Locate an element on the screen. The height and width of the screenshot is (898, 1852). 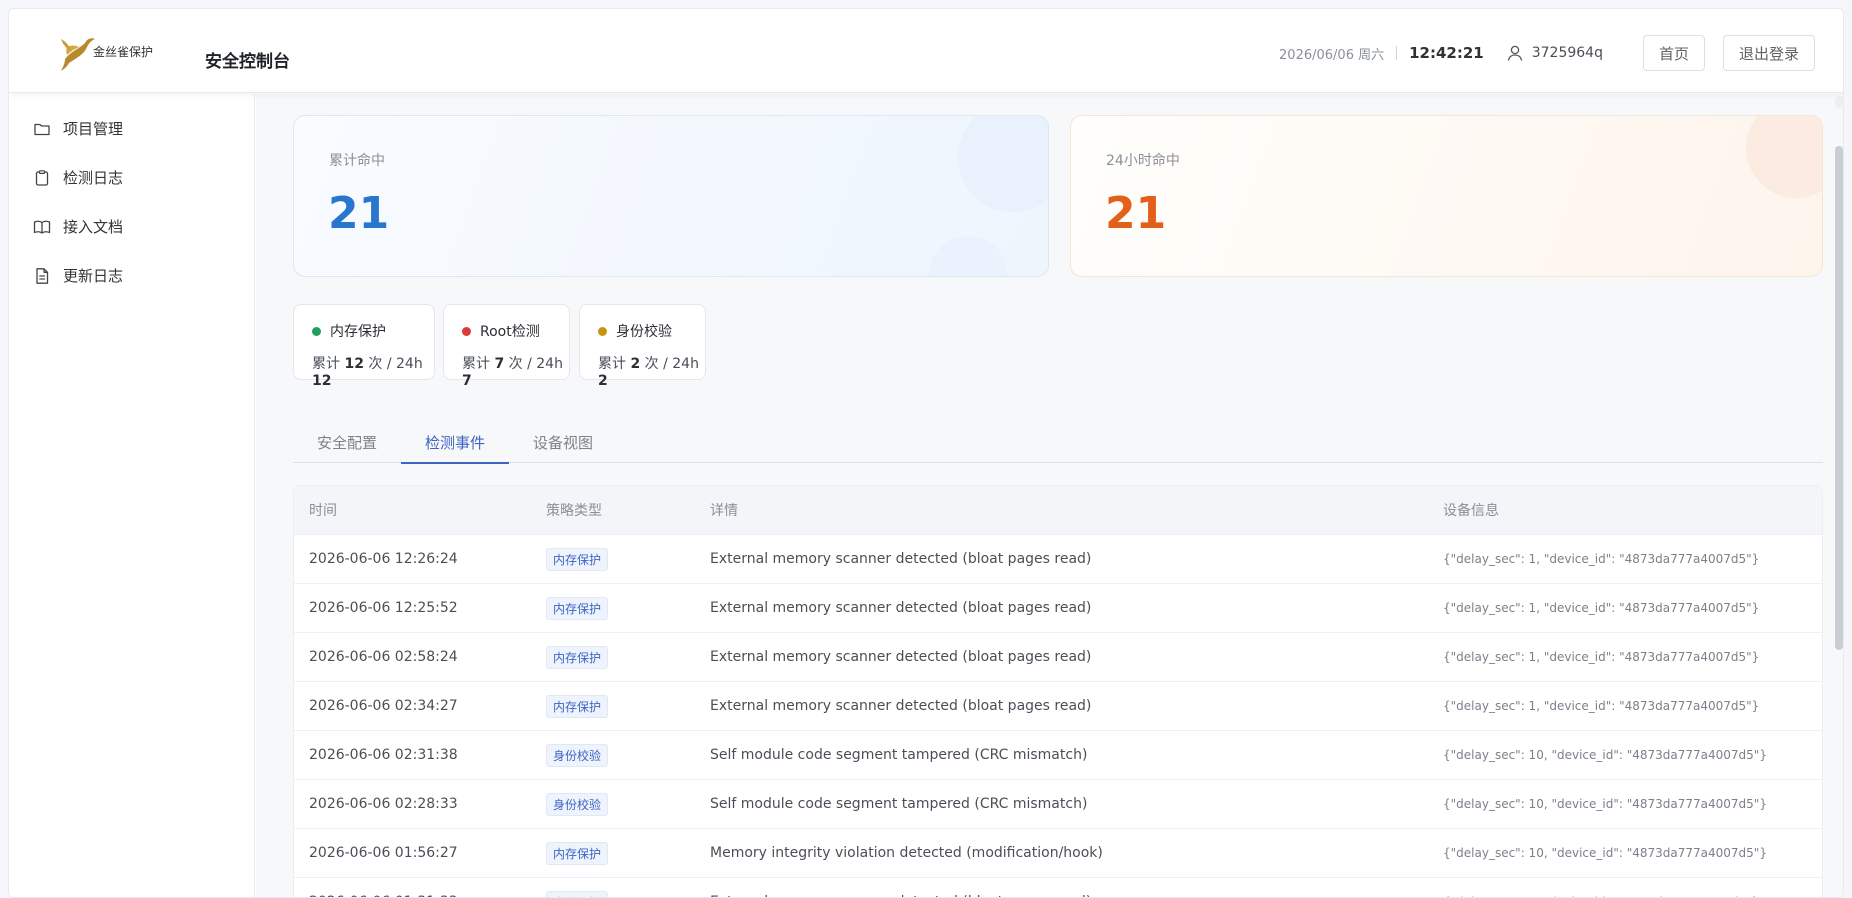
cell-time: 2026-06-06 02:28:33 is located at coordinates (383, 804).